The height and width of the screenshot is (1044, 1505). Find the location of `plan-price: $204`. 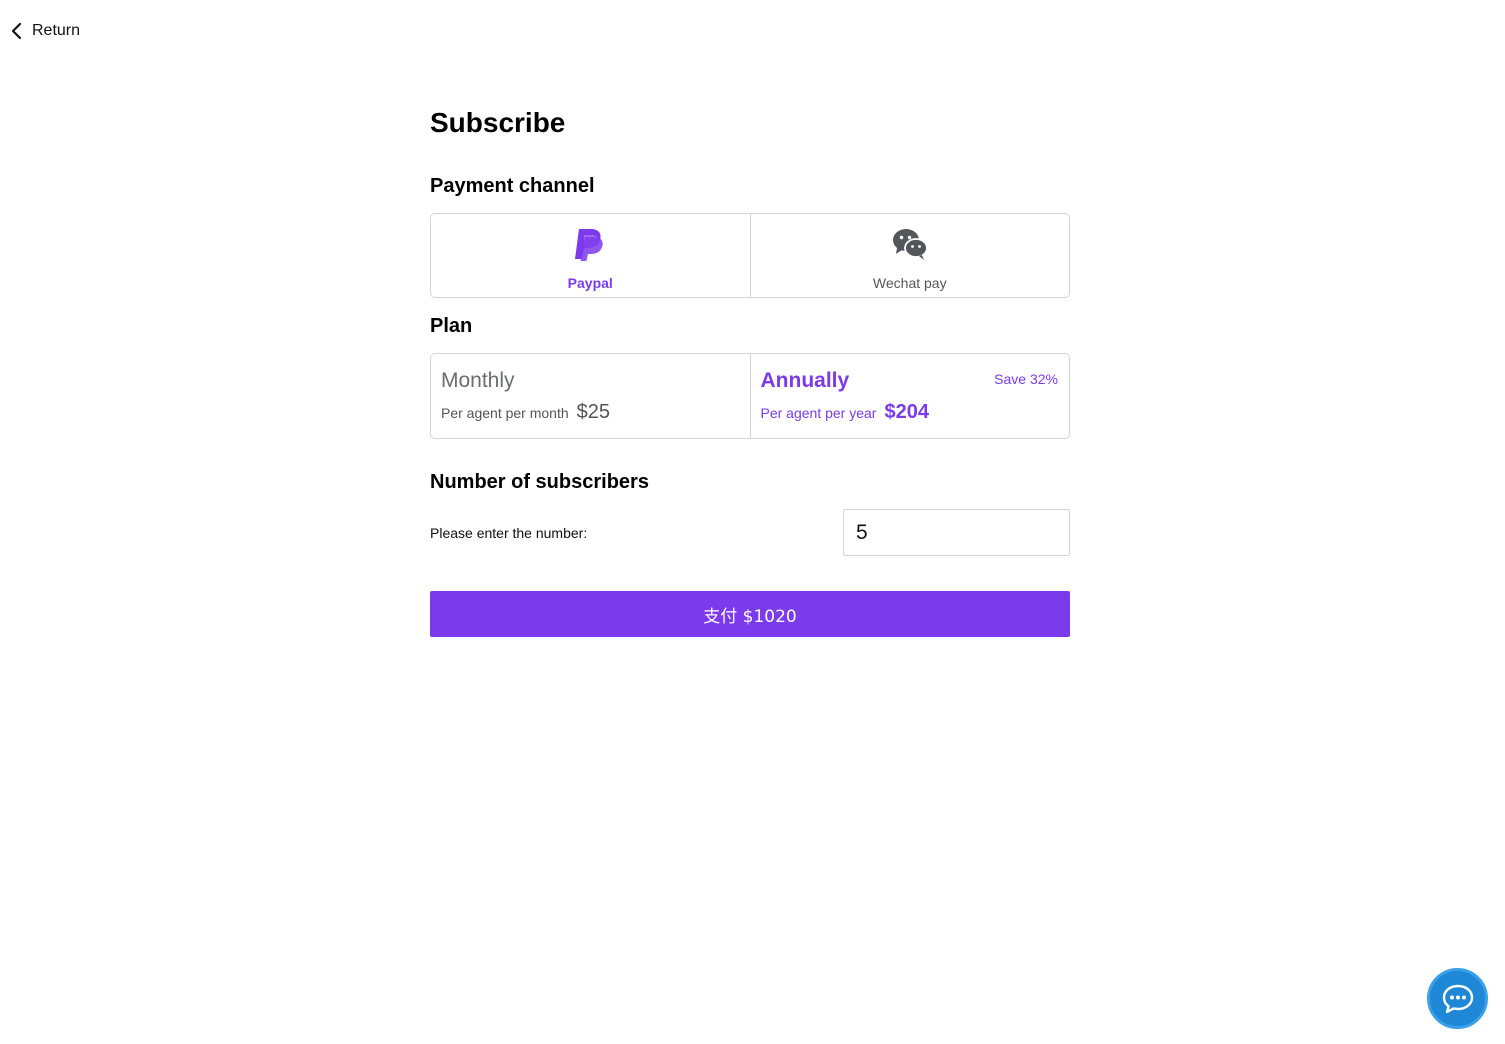

plan-price: $204 is located at coordinates (906, 412).